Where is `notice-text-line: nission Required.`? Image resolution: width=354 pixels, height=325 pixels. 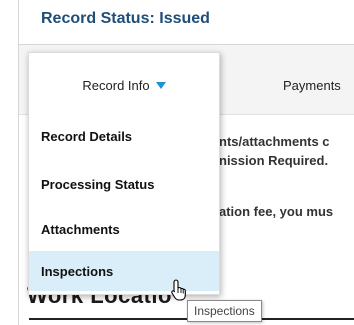 notice-text-line: nission Required. is located at coordinates (274, 160).